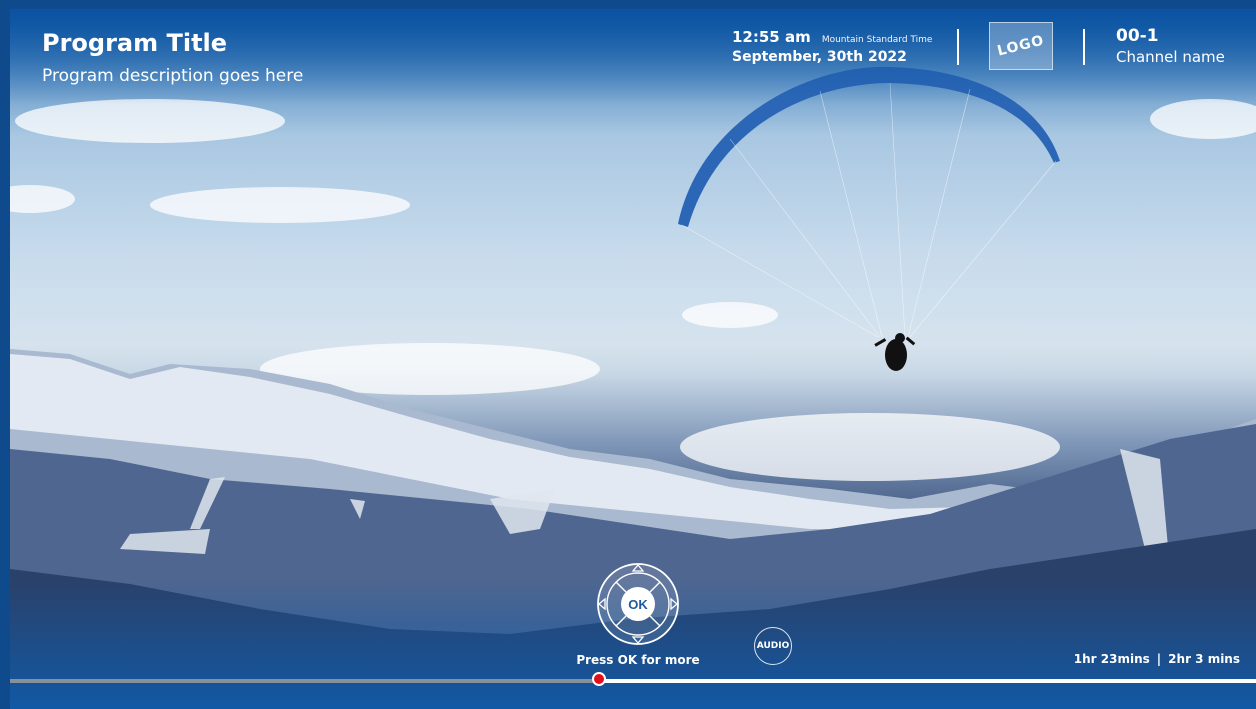 The height and width of the screenshot is (709, 1256). What do you see at coordinates (135, 43) in the screenshot?
I see `program-title: Program Title` at bounding box center [135, 43].